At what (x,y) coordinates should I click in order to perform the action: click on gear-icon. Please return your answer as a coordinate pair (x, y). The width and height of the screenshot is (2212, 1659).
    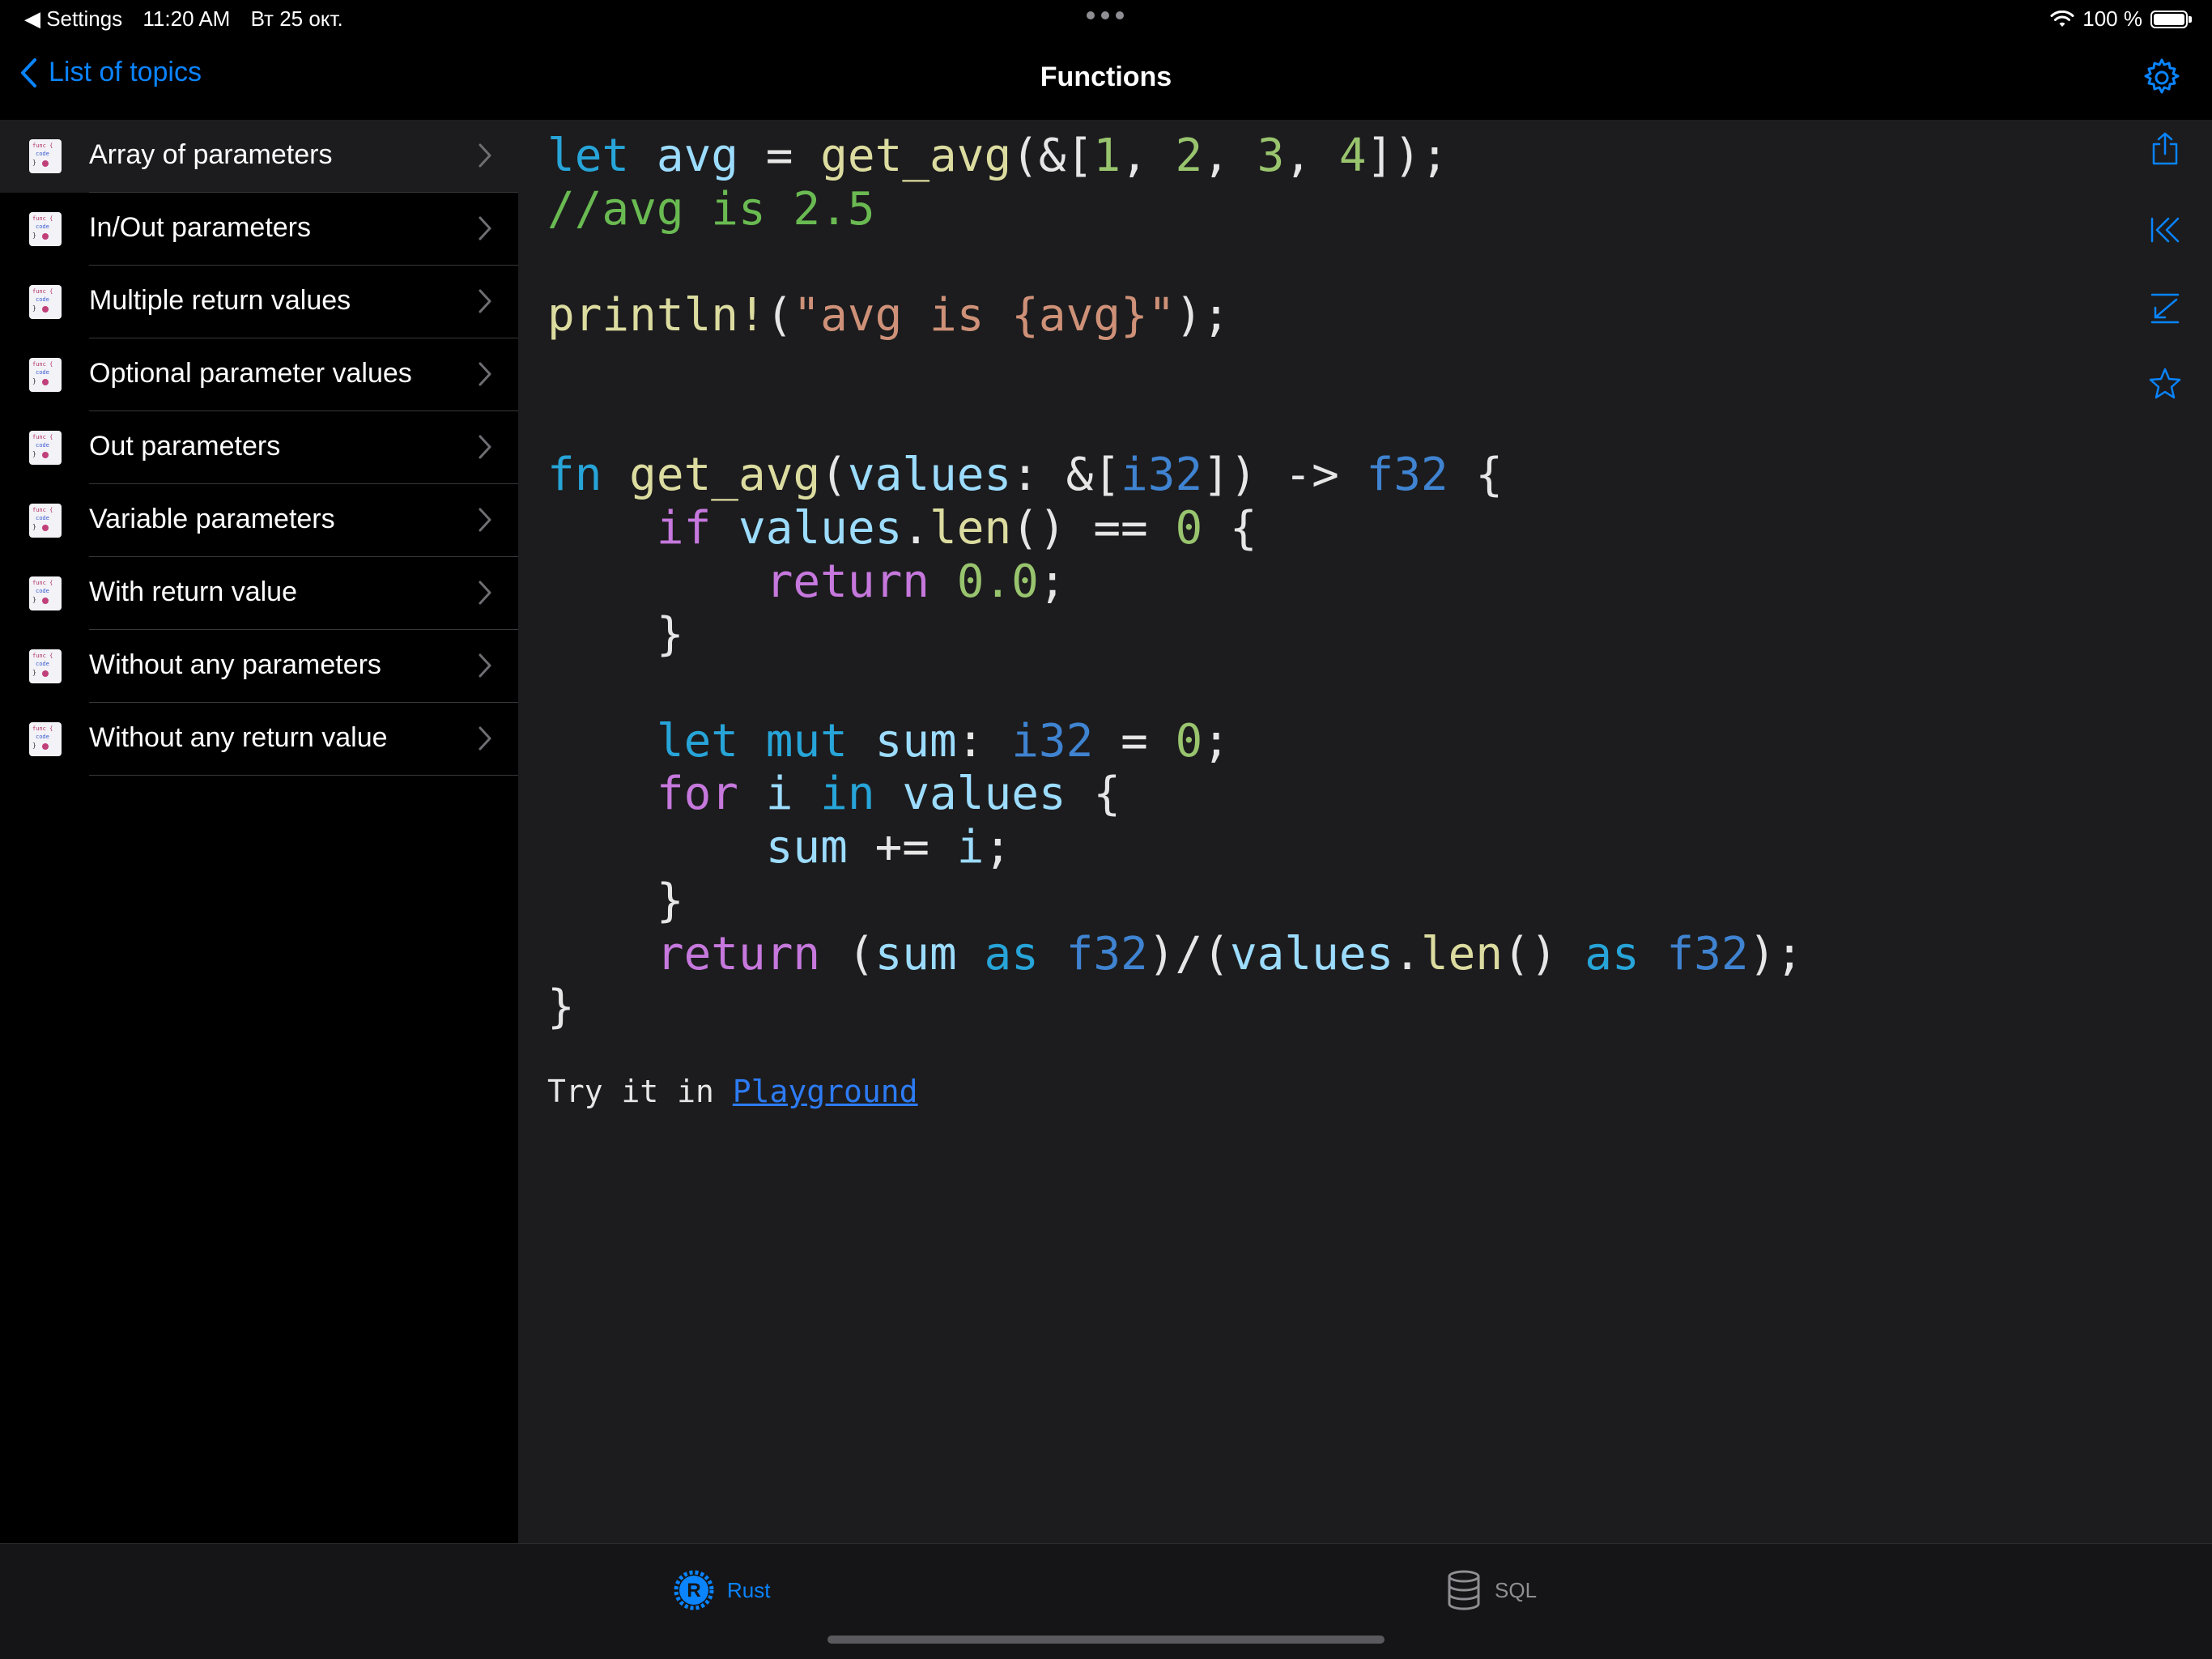
    Looking at the image, I should click on (2162, 78).